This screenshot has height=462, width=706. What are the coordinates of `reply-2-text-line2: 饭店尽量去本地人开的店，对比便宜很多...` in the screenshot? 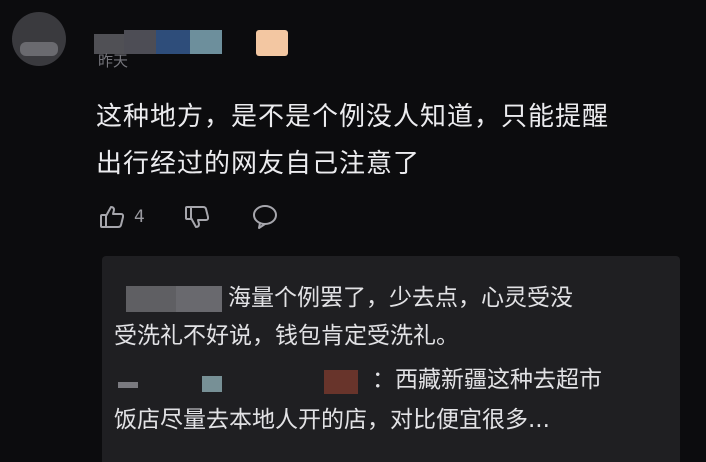 It's located at (332, 420).